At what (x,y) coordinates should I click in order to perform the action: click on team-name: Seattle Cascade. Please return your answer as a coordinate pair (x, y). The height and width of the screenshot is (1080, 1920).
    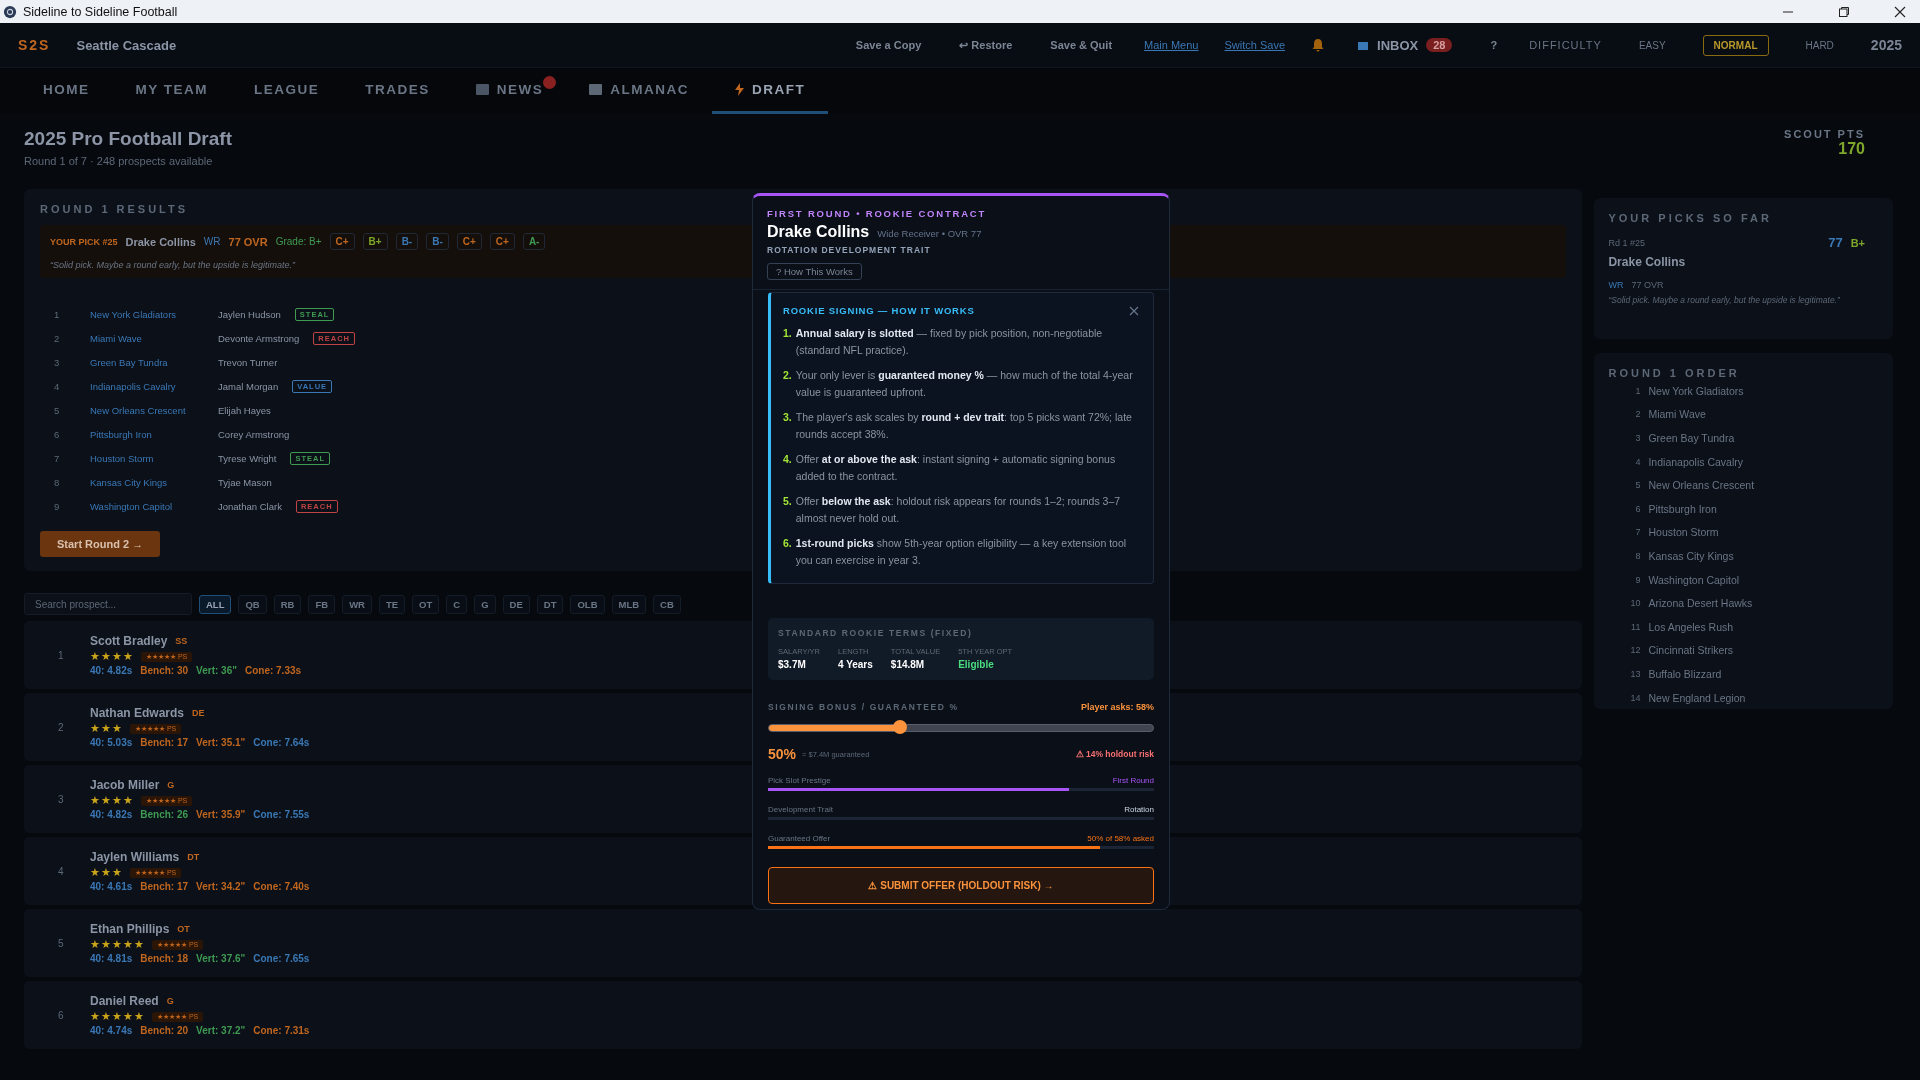
    Looking at the image, I should click on (126, 45).